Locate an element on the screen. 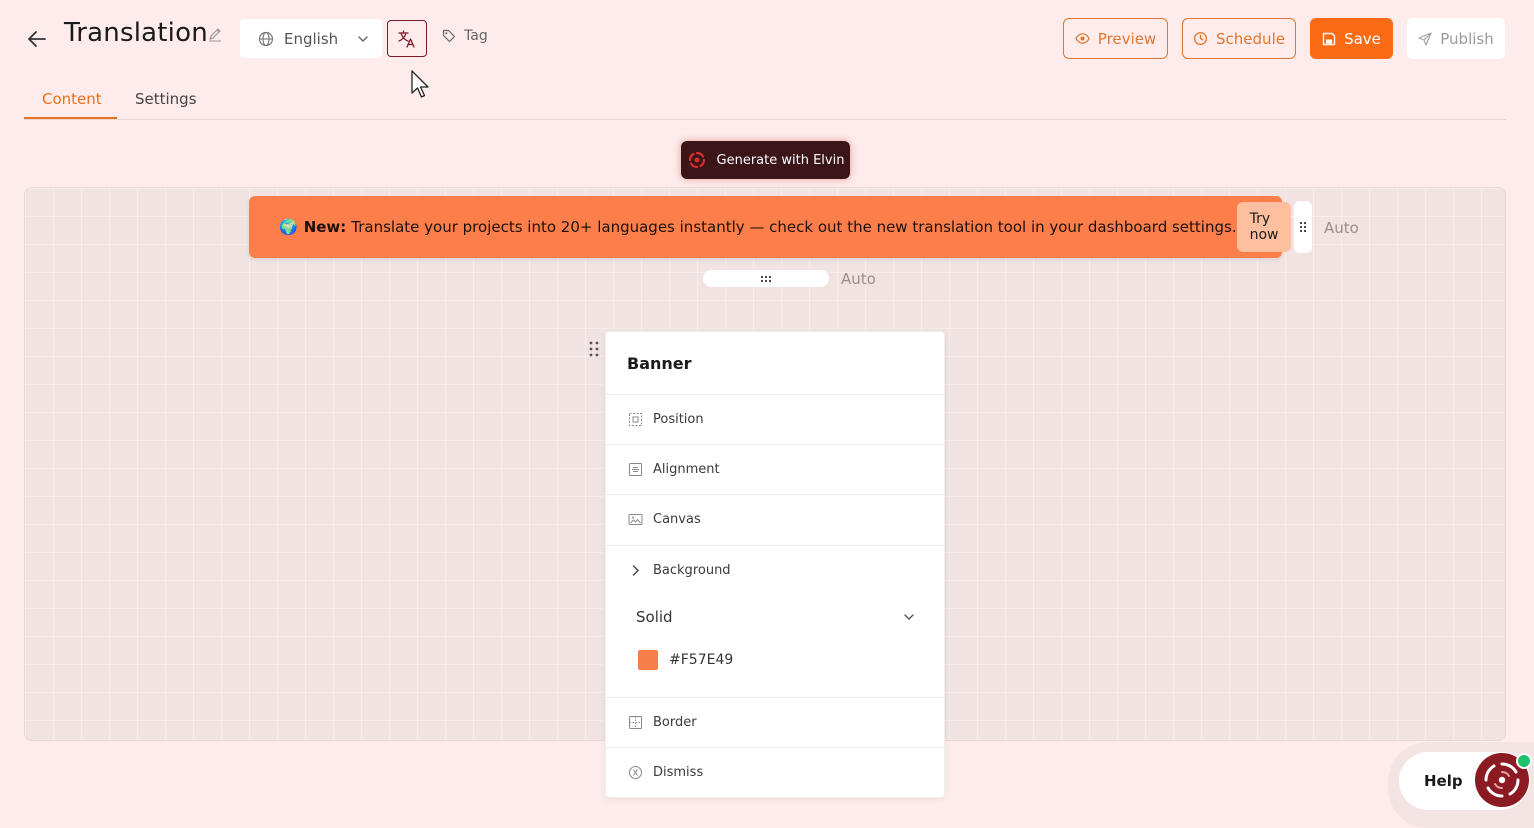 Image resolution: width=1534 pixels, height=828 pixels. width-auto-label: Auto is located at coordinates (1341, 228).